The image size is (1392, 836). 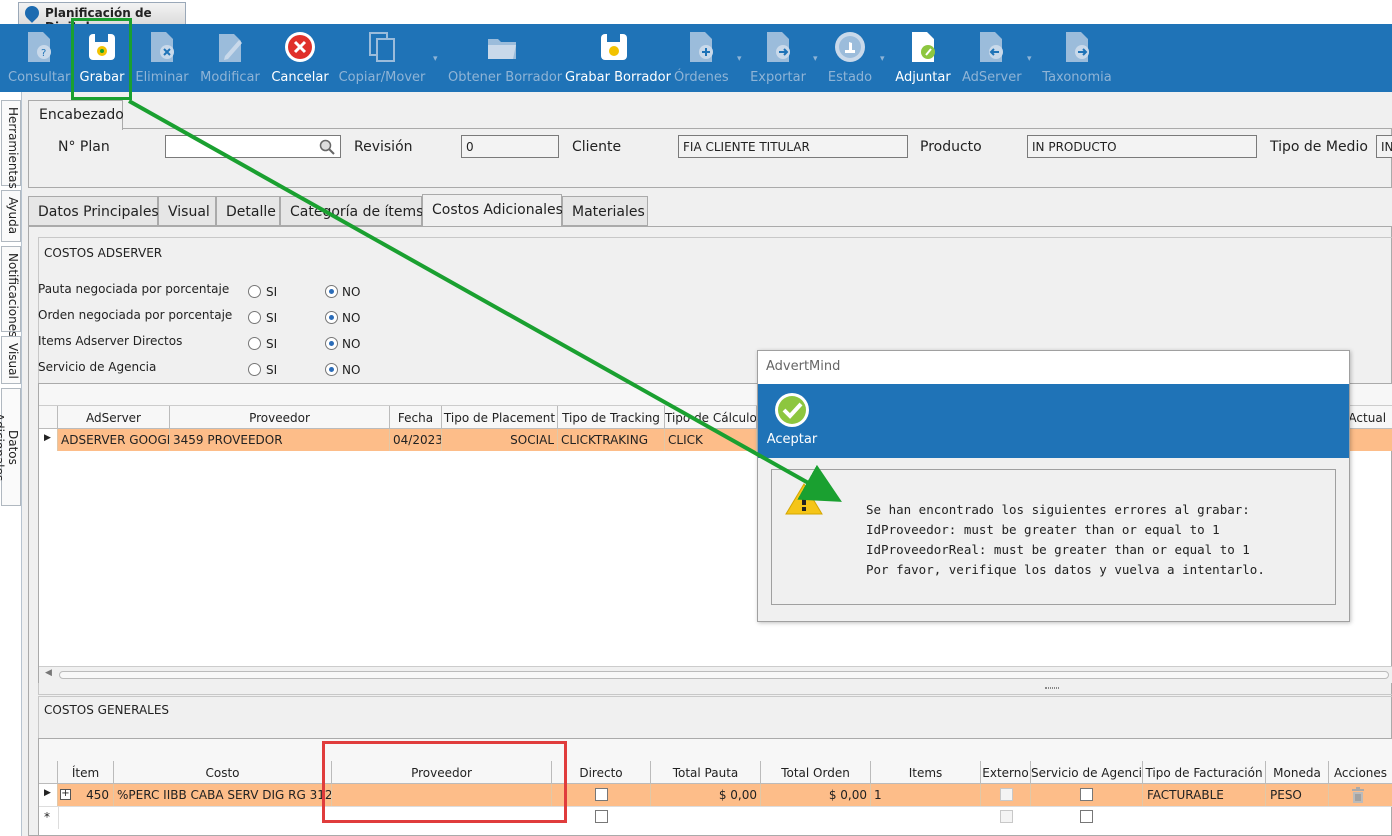 I want to click on estado-dropdown-icon: ▾, so click(x=882, y=59).